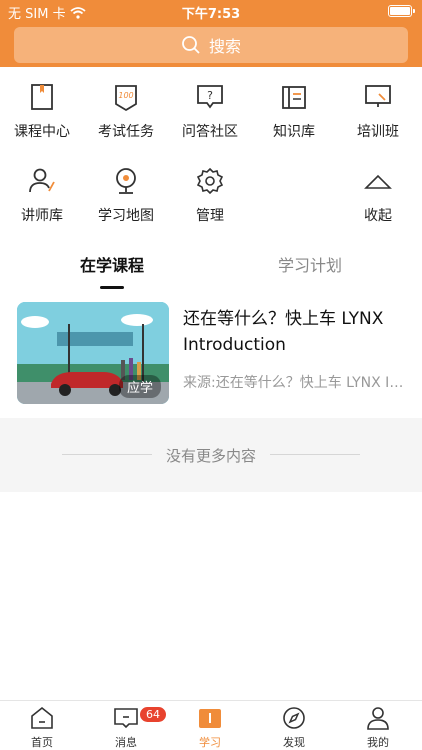  What do you see at coordinates (112, 264) in the screenshot?
I see `tab-current-courses: 在学课程` at bounding box center [112, 264].